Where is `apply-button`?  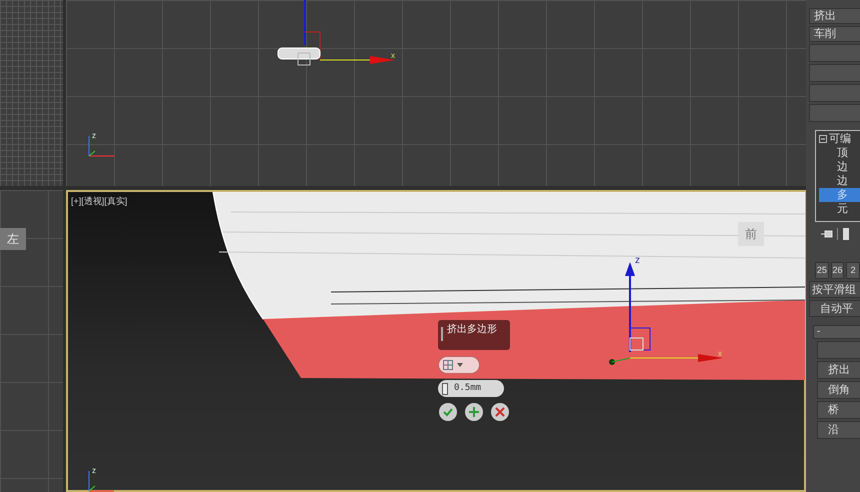
apply-button is located at coordinates (474, 412).